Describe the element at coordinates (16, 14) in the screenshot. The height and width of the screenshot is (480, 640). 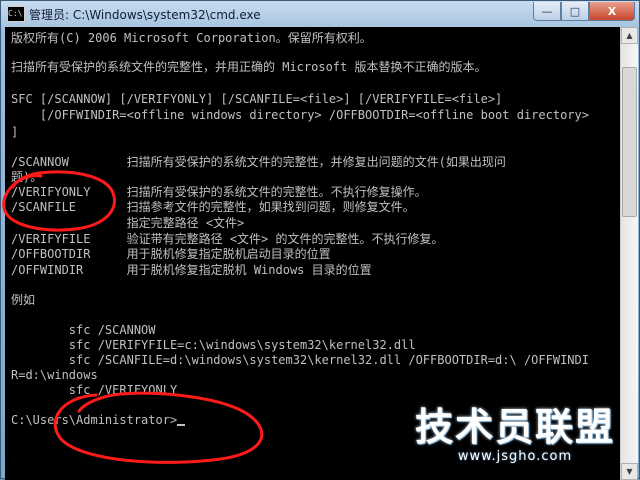
I see `cmd-app-icon: C:\` at that location.